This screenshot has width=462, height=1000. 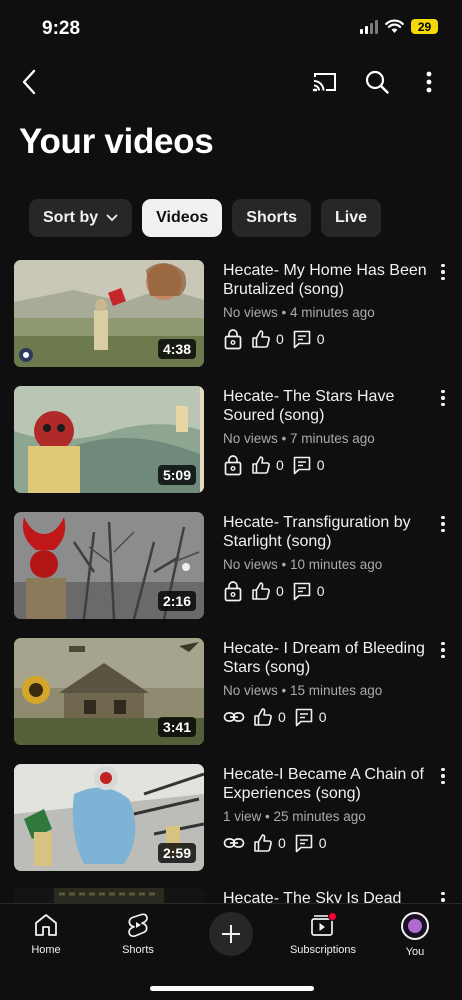 What do you see at coordinates (294, 816) in the screenshot?
I see `video-meta: 1 view • 25 minutes ago` at bounding box center [294, 816].